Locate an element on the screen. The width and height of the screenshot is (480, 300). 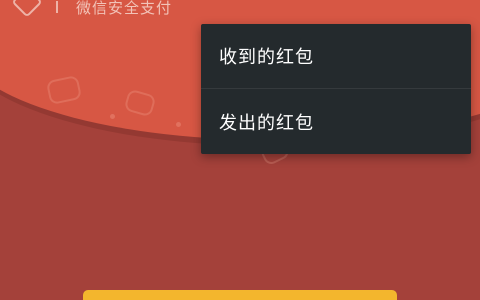
brand-text: 微信安全支付 is located at coordinates (124, 8).